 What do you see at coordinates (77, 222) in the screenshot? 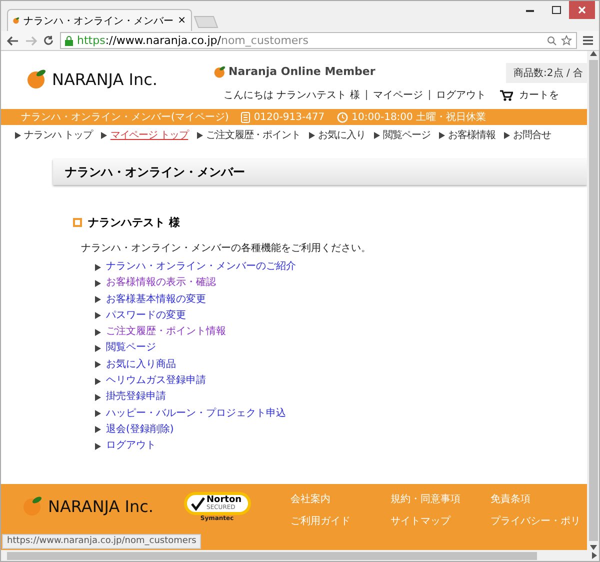
I see `square-bullet-icon` at bounding box center [77, 222].